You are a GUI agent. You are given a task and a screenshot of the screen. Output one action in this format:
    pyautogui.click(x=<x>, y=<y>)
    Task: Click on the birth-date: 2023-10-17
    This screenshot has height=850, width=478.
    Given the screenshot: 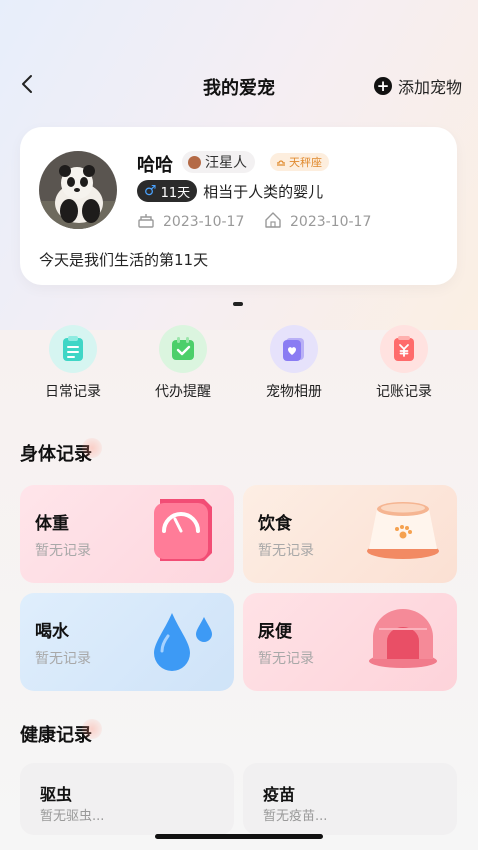 What is the action you would take?
    pyautogui.click(x=204, y=222)
    